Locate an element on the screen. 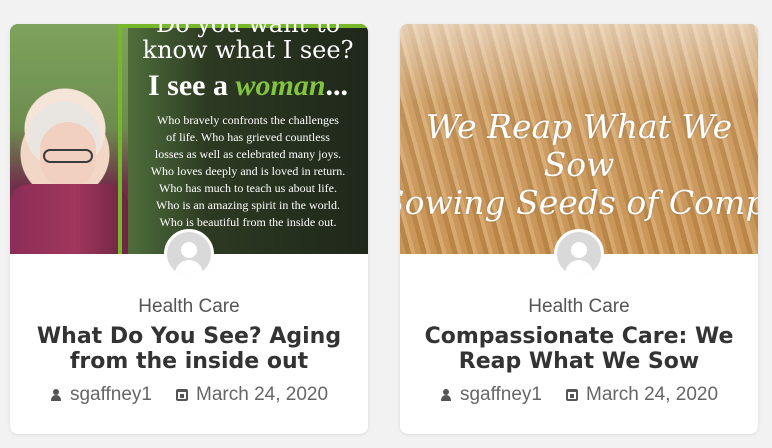  image-body-line: Who is beautiful from the inside out. is located at coordinates (248, 222).